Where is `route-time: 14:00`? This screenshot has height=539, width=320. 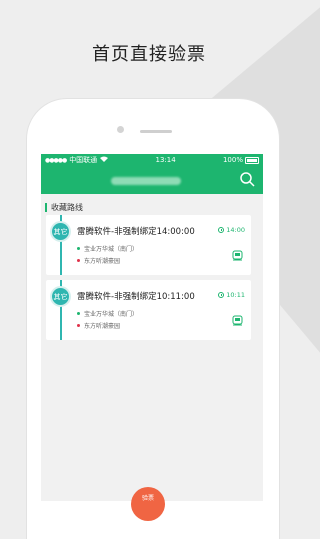
route-time: 14:00 is located at coordinates (231, 230).